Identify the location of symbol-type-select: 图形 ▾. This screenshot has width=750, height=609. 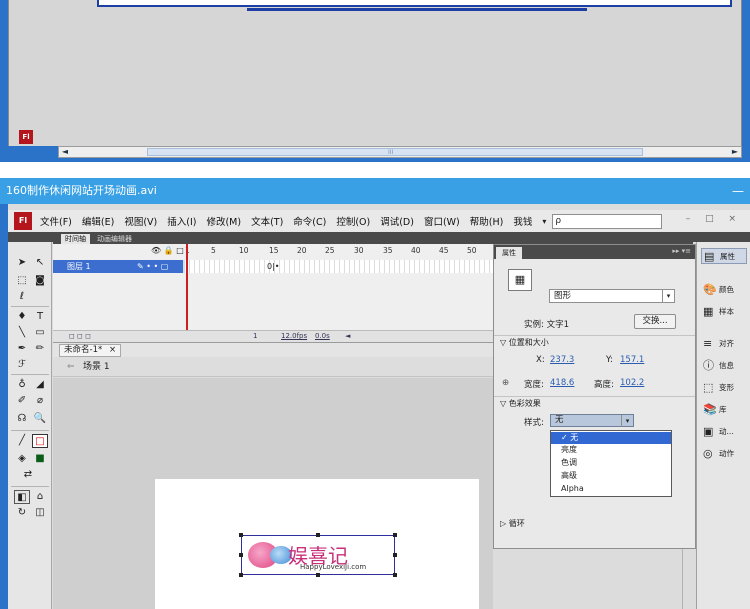
(612, 296).